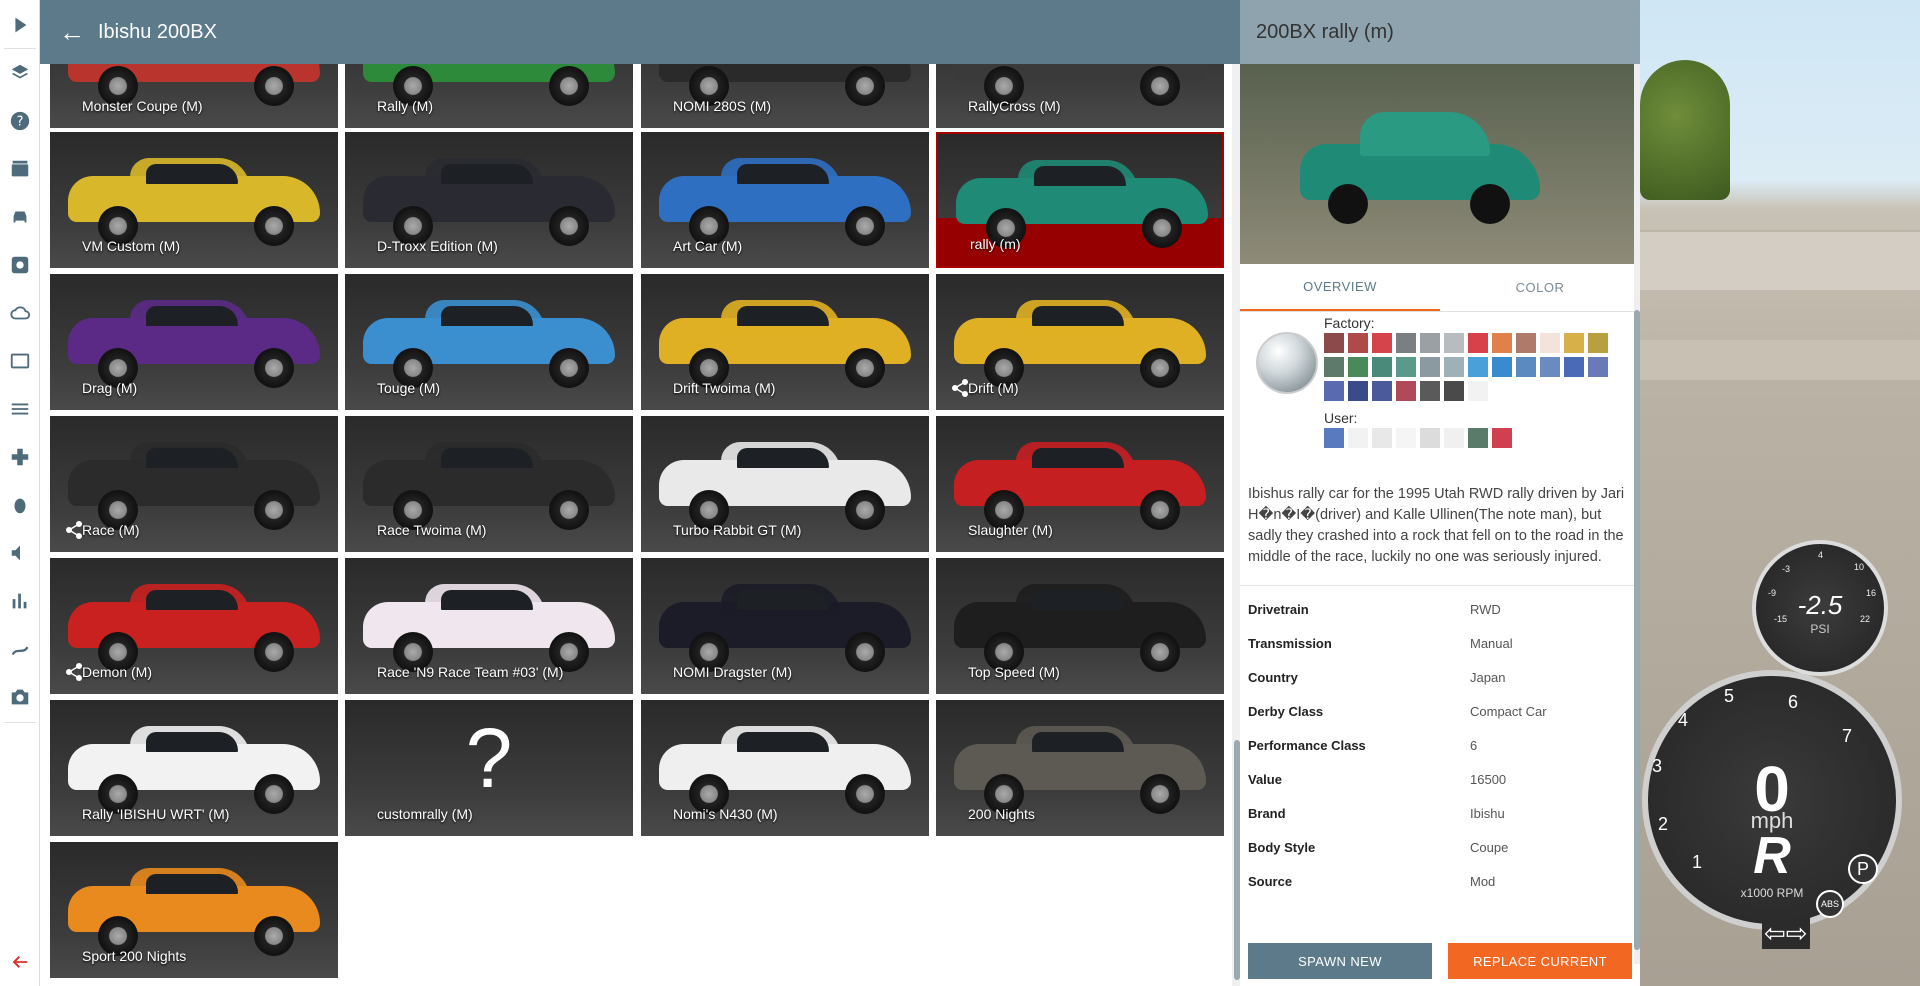 The height and width of the screenshot is (986, 1920). What do you see at coordinates (1466, 438) in the screenshot?
I see `user-swatches` at bounding box center [1466, 438].